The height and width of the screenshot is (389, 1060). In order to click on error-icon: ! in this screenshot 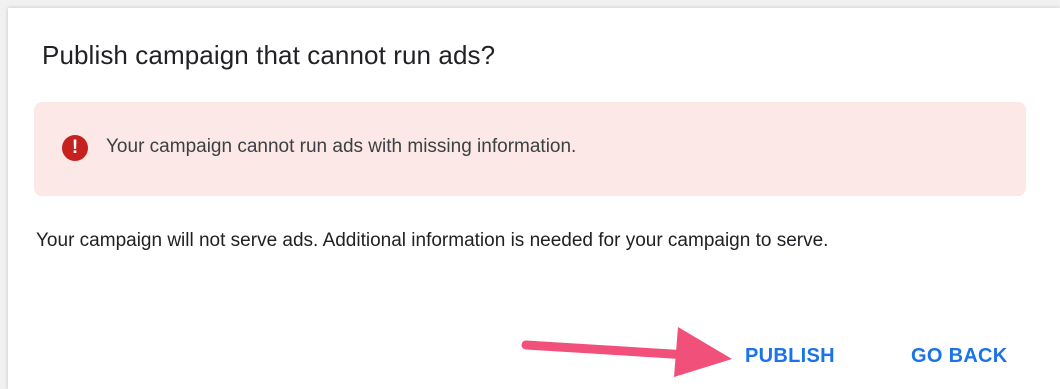, I will do `click(75, 148)`.